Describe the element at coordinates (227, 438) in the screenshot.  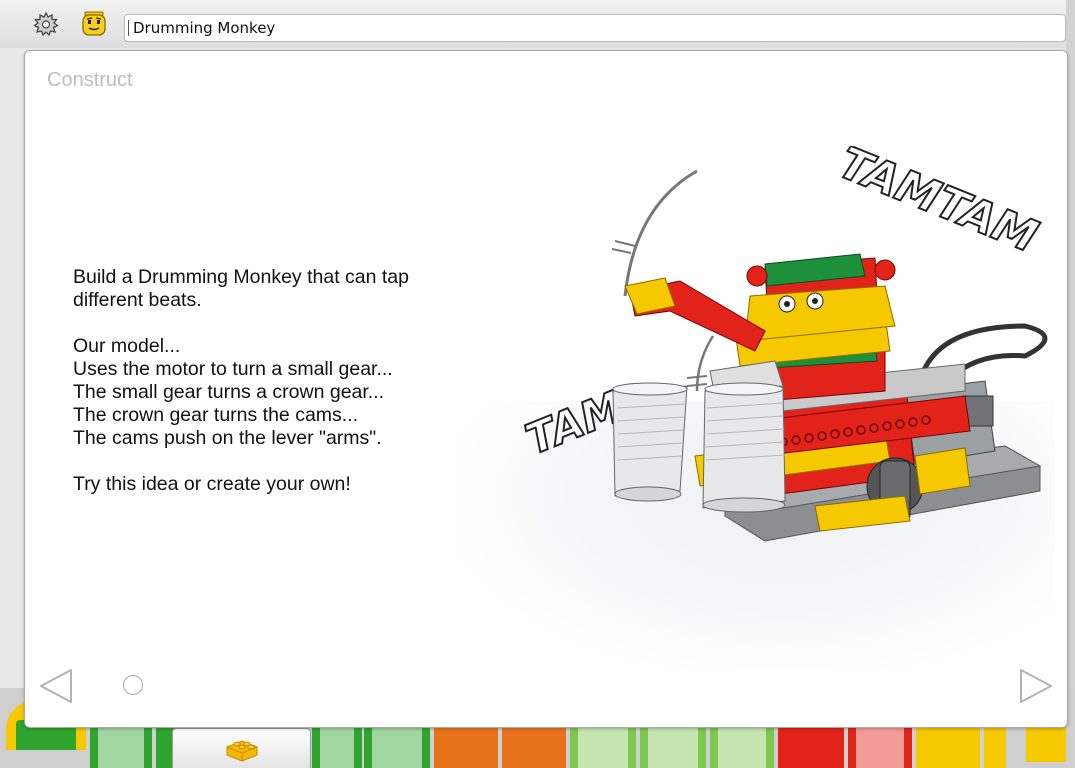
I see `text-line: The cams push on the lever "arms".` at that location.